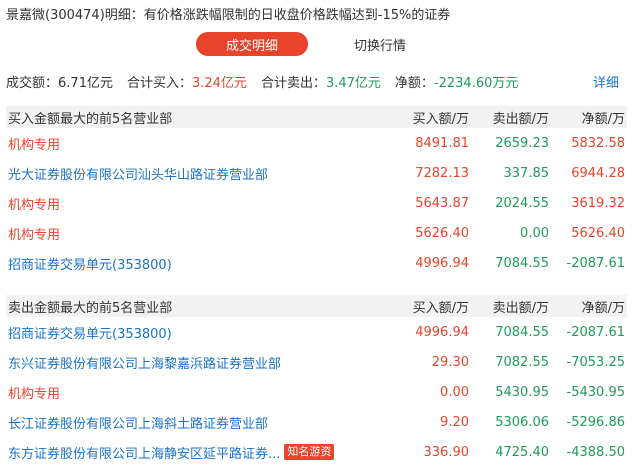 The image size is (635, 470). I want to click on net-amount: 5626.40, so click(598, 233).